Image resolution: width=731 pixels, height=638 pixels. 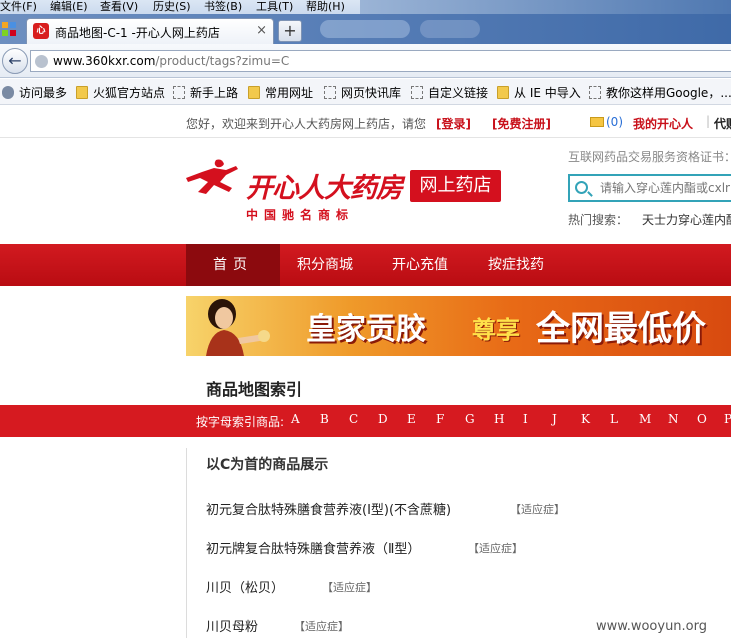 I want to click on mail-icon, so click(x=597, y=122).